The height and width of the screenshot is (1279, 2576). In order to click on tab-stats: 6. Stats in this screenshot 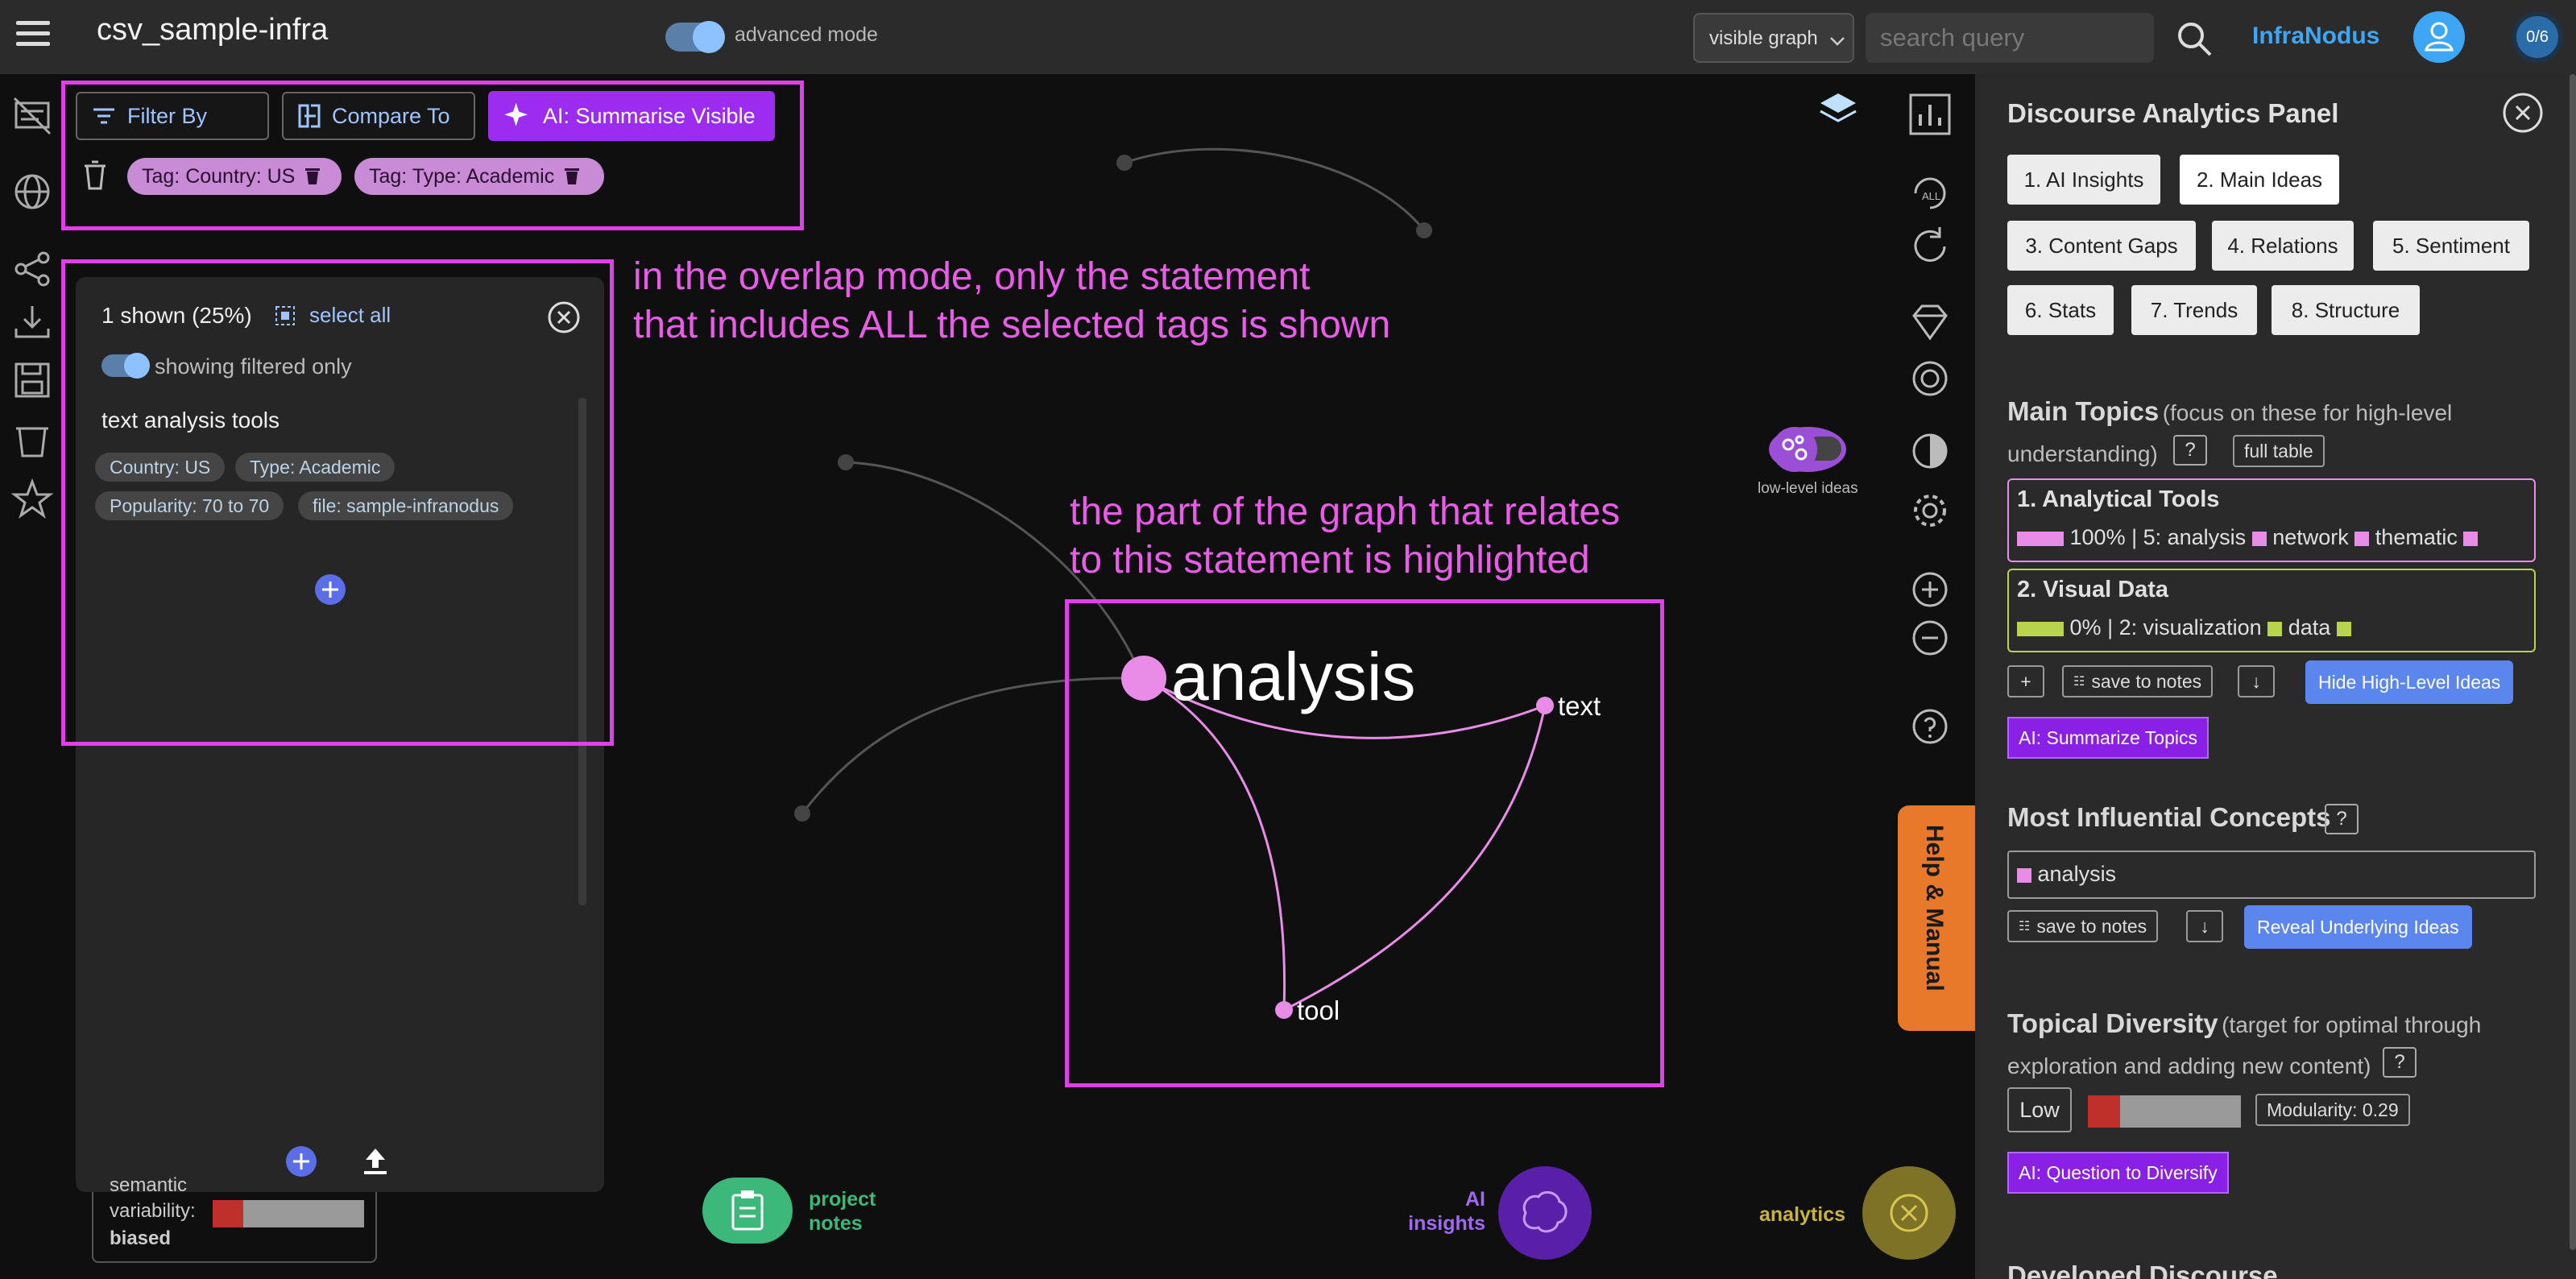, I will do `click(2060, 310)`.